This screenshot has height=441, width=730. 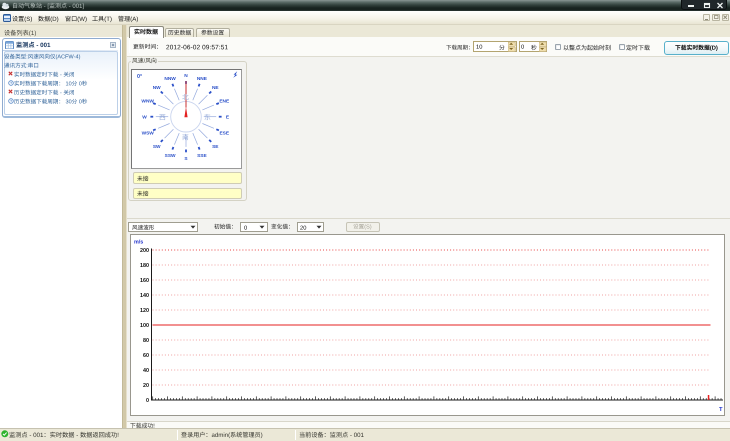 I want to click on svg-text: 100, so click(x=144, y=326).